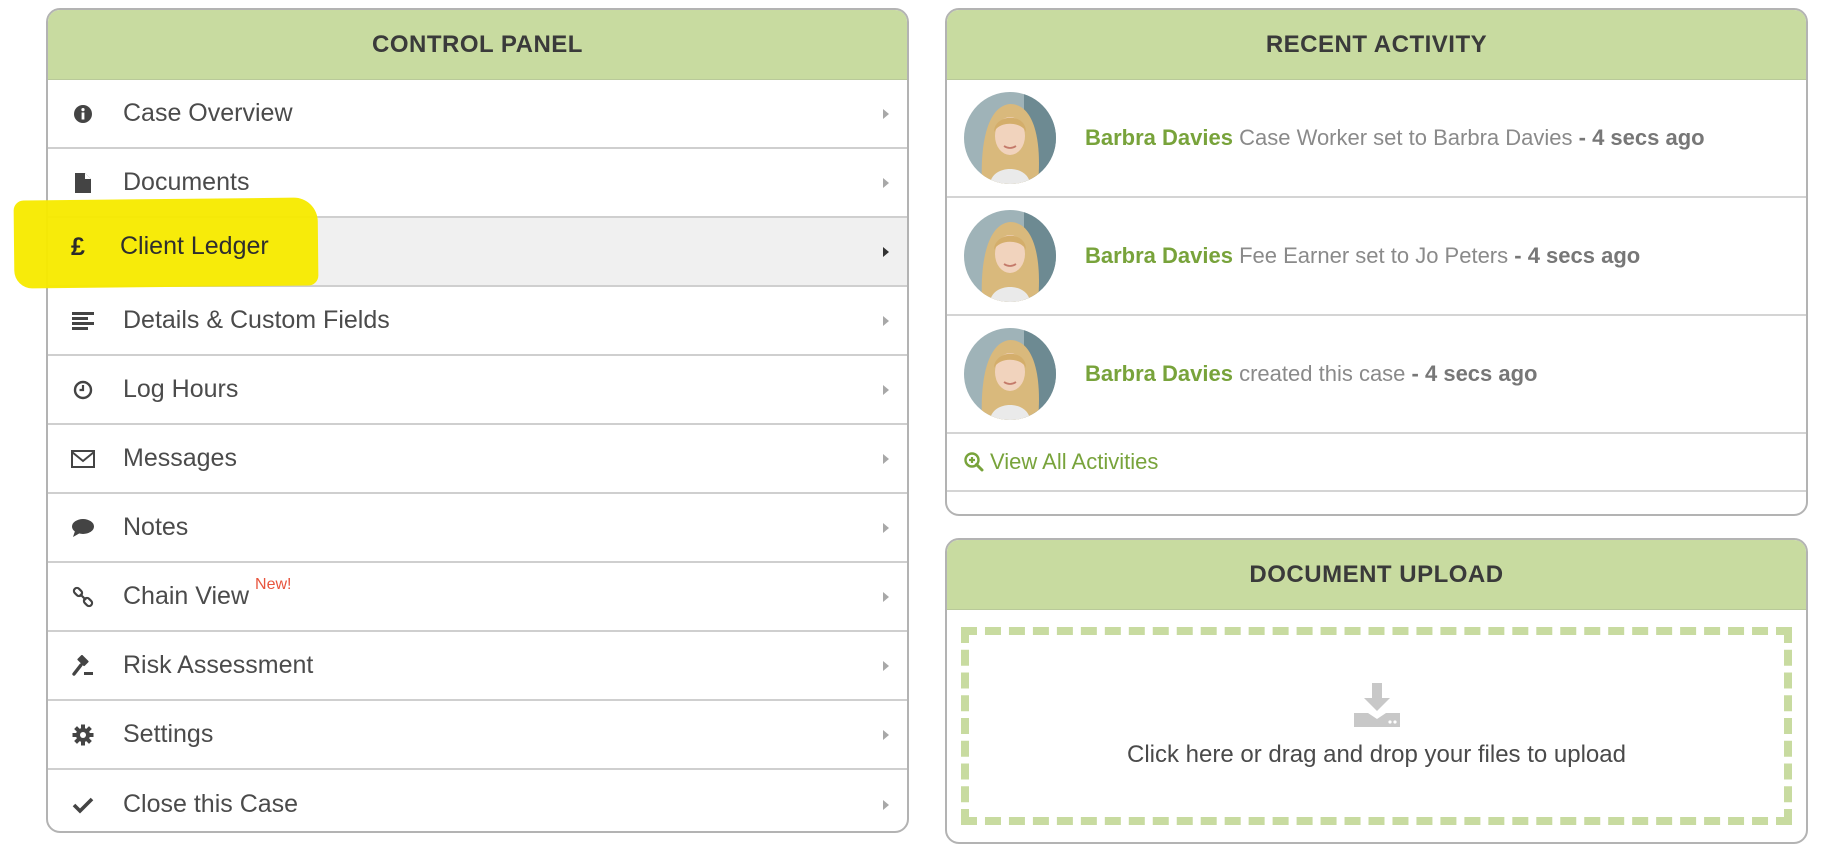 Image resolution: width=1842 pixels, height=846 pixels. Describe the element at coordinates (186, 596) in the screenshot. I see `menu-item-label: Chain View` at that location.